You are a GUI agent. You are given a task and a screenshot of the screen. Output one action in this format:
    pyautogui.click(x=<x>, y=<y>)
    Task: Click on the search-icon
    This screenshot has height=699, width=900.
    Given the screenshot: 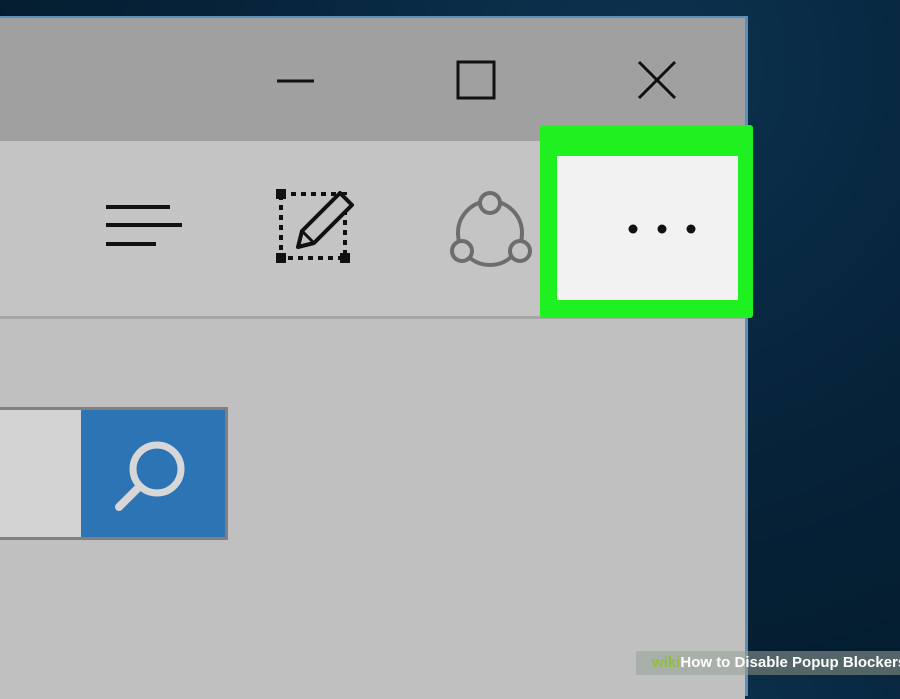 What is the action you would take?
    pyautogui.click(x=150, y=476)
    